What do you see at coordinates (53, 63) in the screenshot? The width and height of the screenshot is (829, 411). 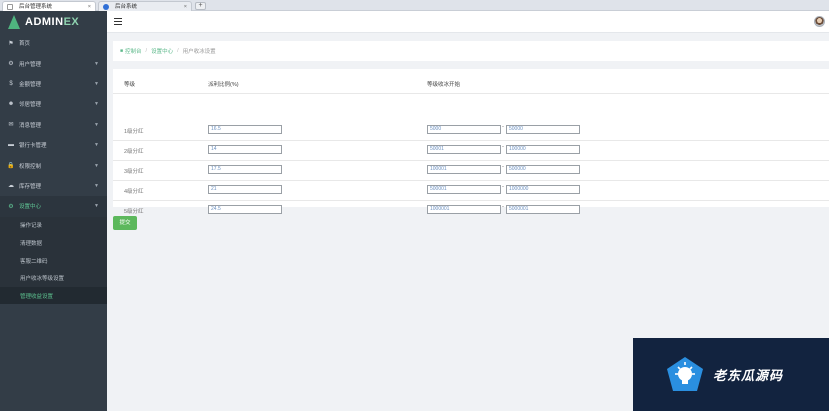 I see `sidebar-item-users: ⚙ 用户管理 ▼` at bounding box center [53, 63].